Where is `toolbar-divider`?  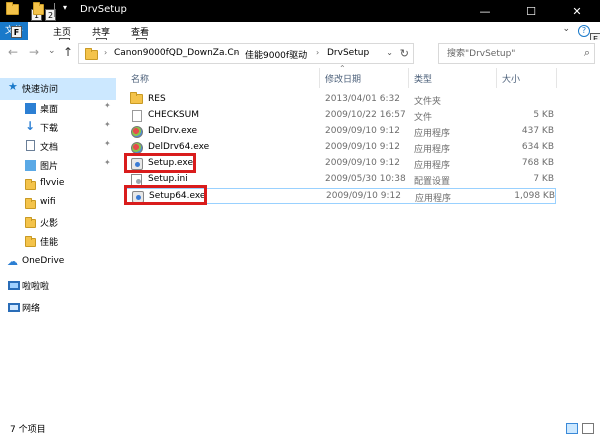
toolbar-divider is located at coordinates (54, 10).